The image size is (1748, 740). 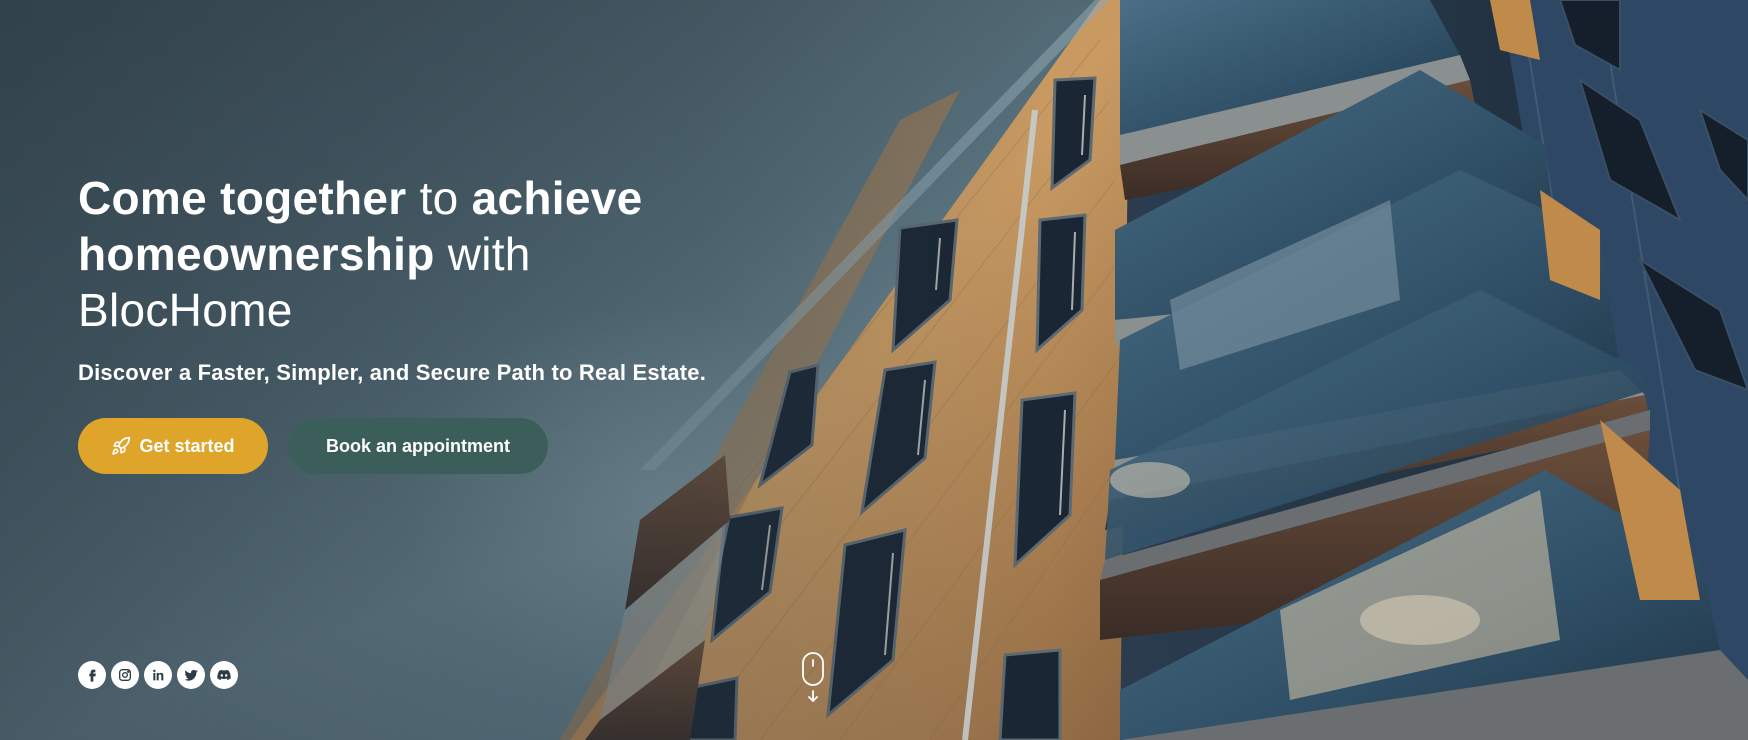 I want to click on get-started-label: Get started, so click(x=187, y=445).